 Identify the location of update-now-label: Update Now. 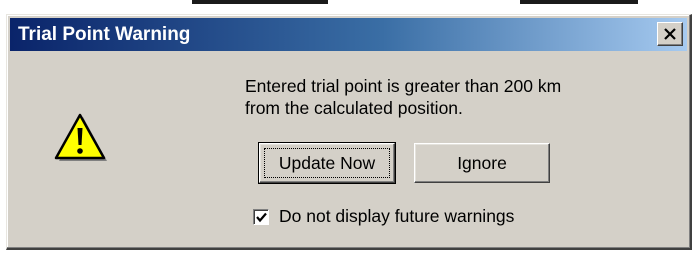
(327, 162).